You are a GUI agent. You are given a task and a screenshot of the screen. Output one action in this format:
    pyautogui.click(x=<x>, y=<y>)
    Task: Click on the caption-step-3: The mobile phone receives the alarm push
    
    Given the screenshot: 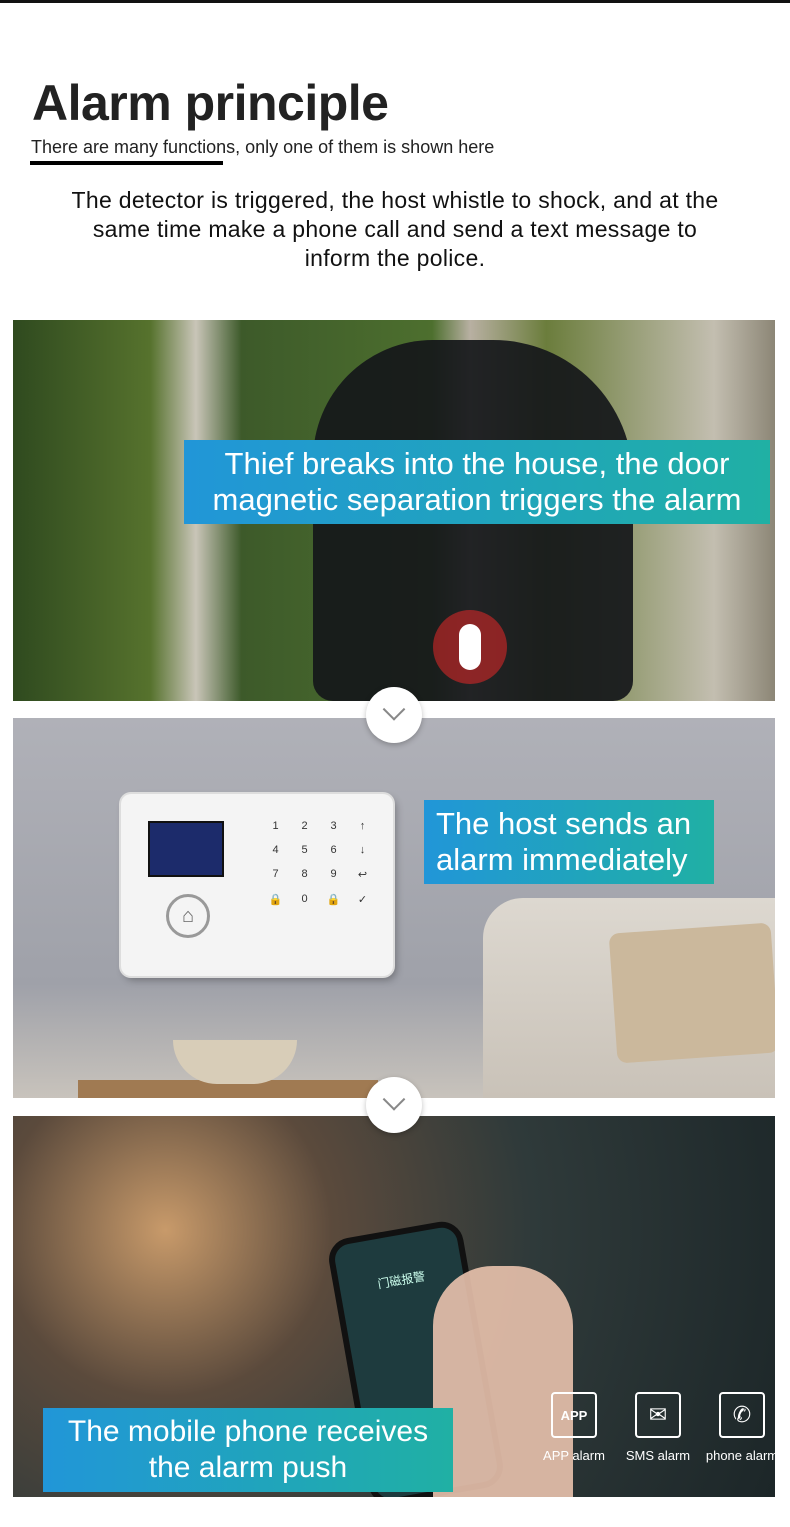 What is the action you would take?
    pyautogui.click(x=248, y=1450)
    